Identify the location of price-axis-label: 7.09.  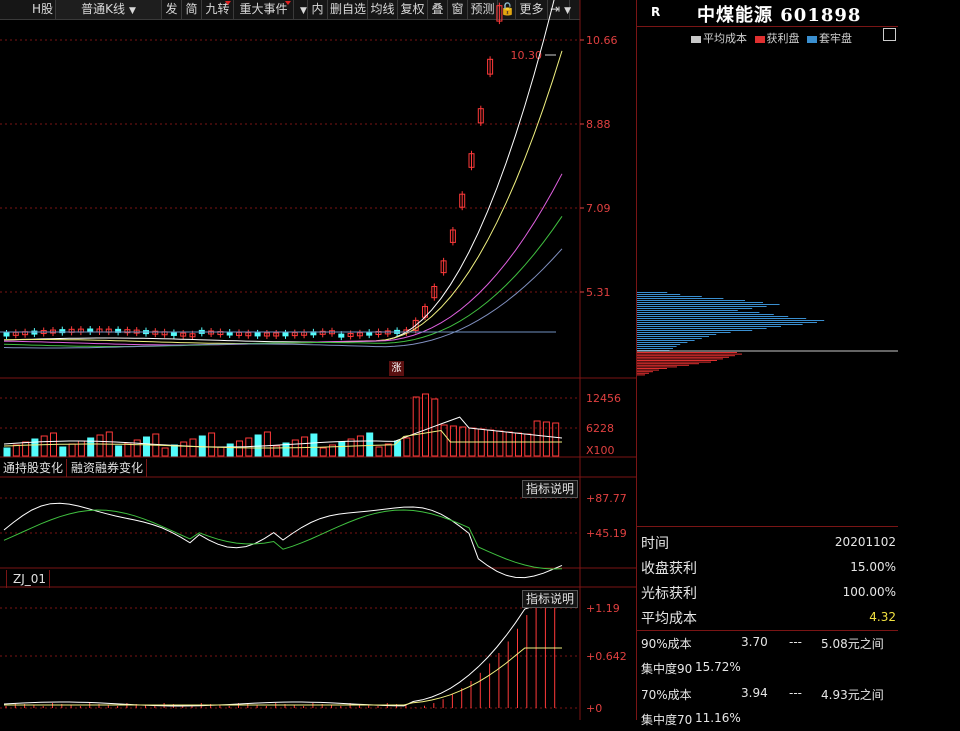
(598, 208).